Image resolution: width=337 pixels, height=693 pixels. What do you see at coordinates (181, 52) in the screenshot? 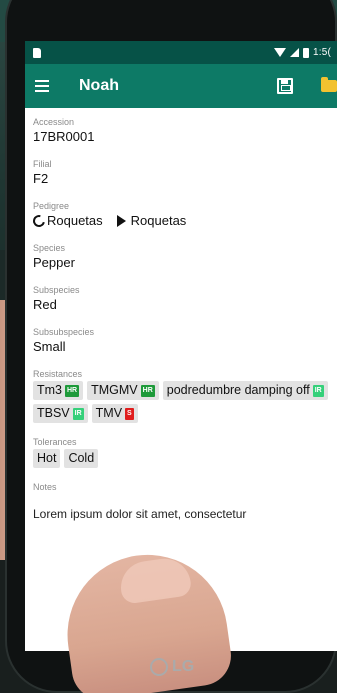
I see `status-bar: 1:5(` at bounding box center [181, 52].